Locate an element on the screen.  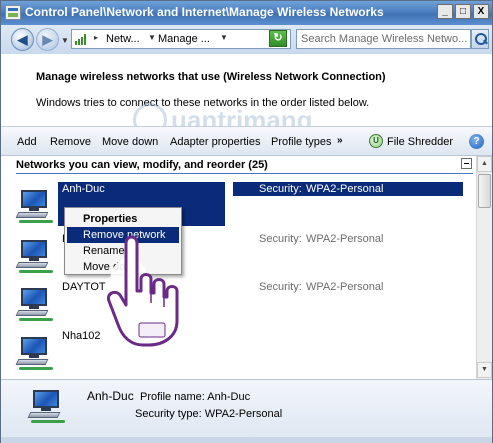
scroll-thumb is located at coordinates (484, 191).